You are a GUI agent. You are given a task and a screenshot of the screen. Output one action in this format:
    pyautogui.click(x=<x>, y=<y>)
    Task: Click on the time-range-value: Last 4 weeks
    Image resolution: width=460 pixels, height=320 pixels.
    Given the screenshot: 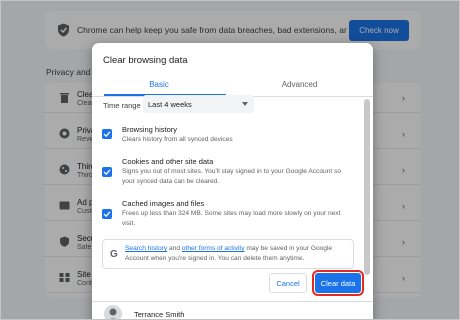 What is the action you would take?
    pyautogui.click(x=170, y=104)
    